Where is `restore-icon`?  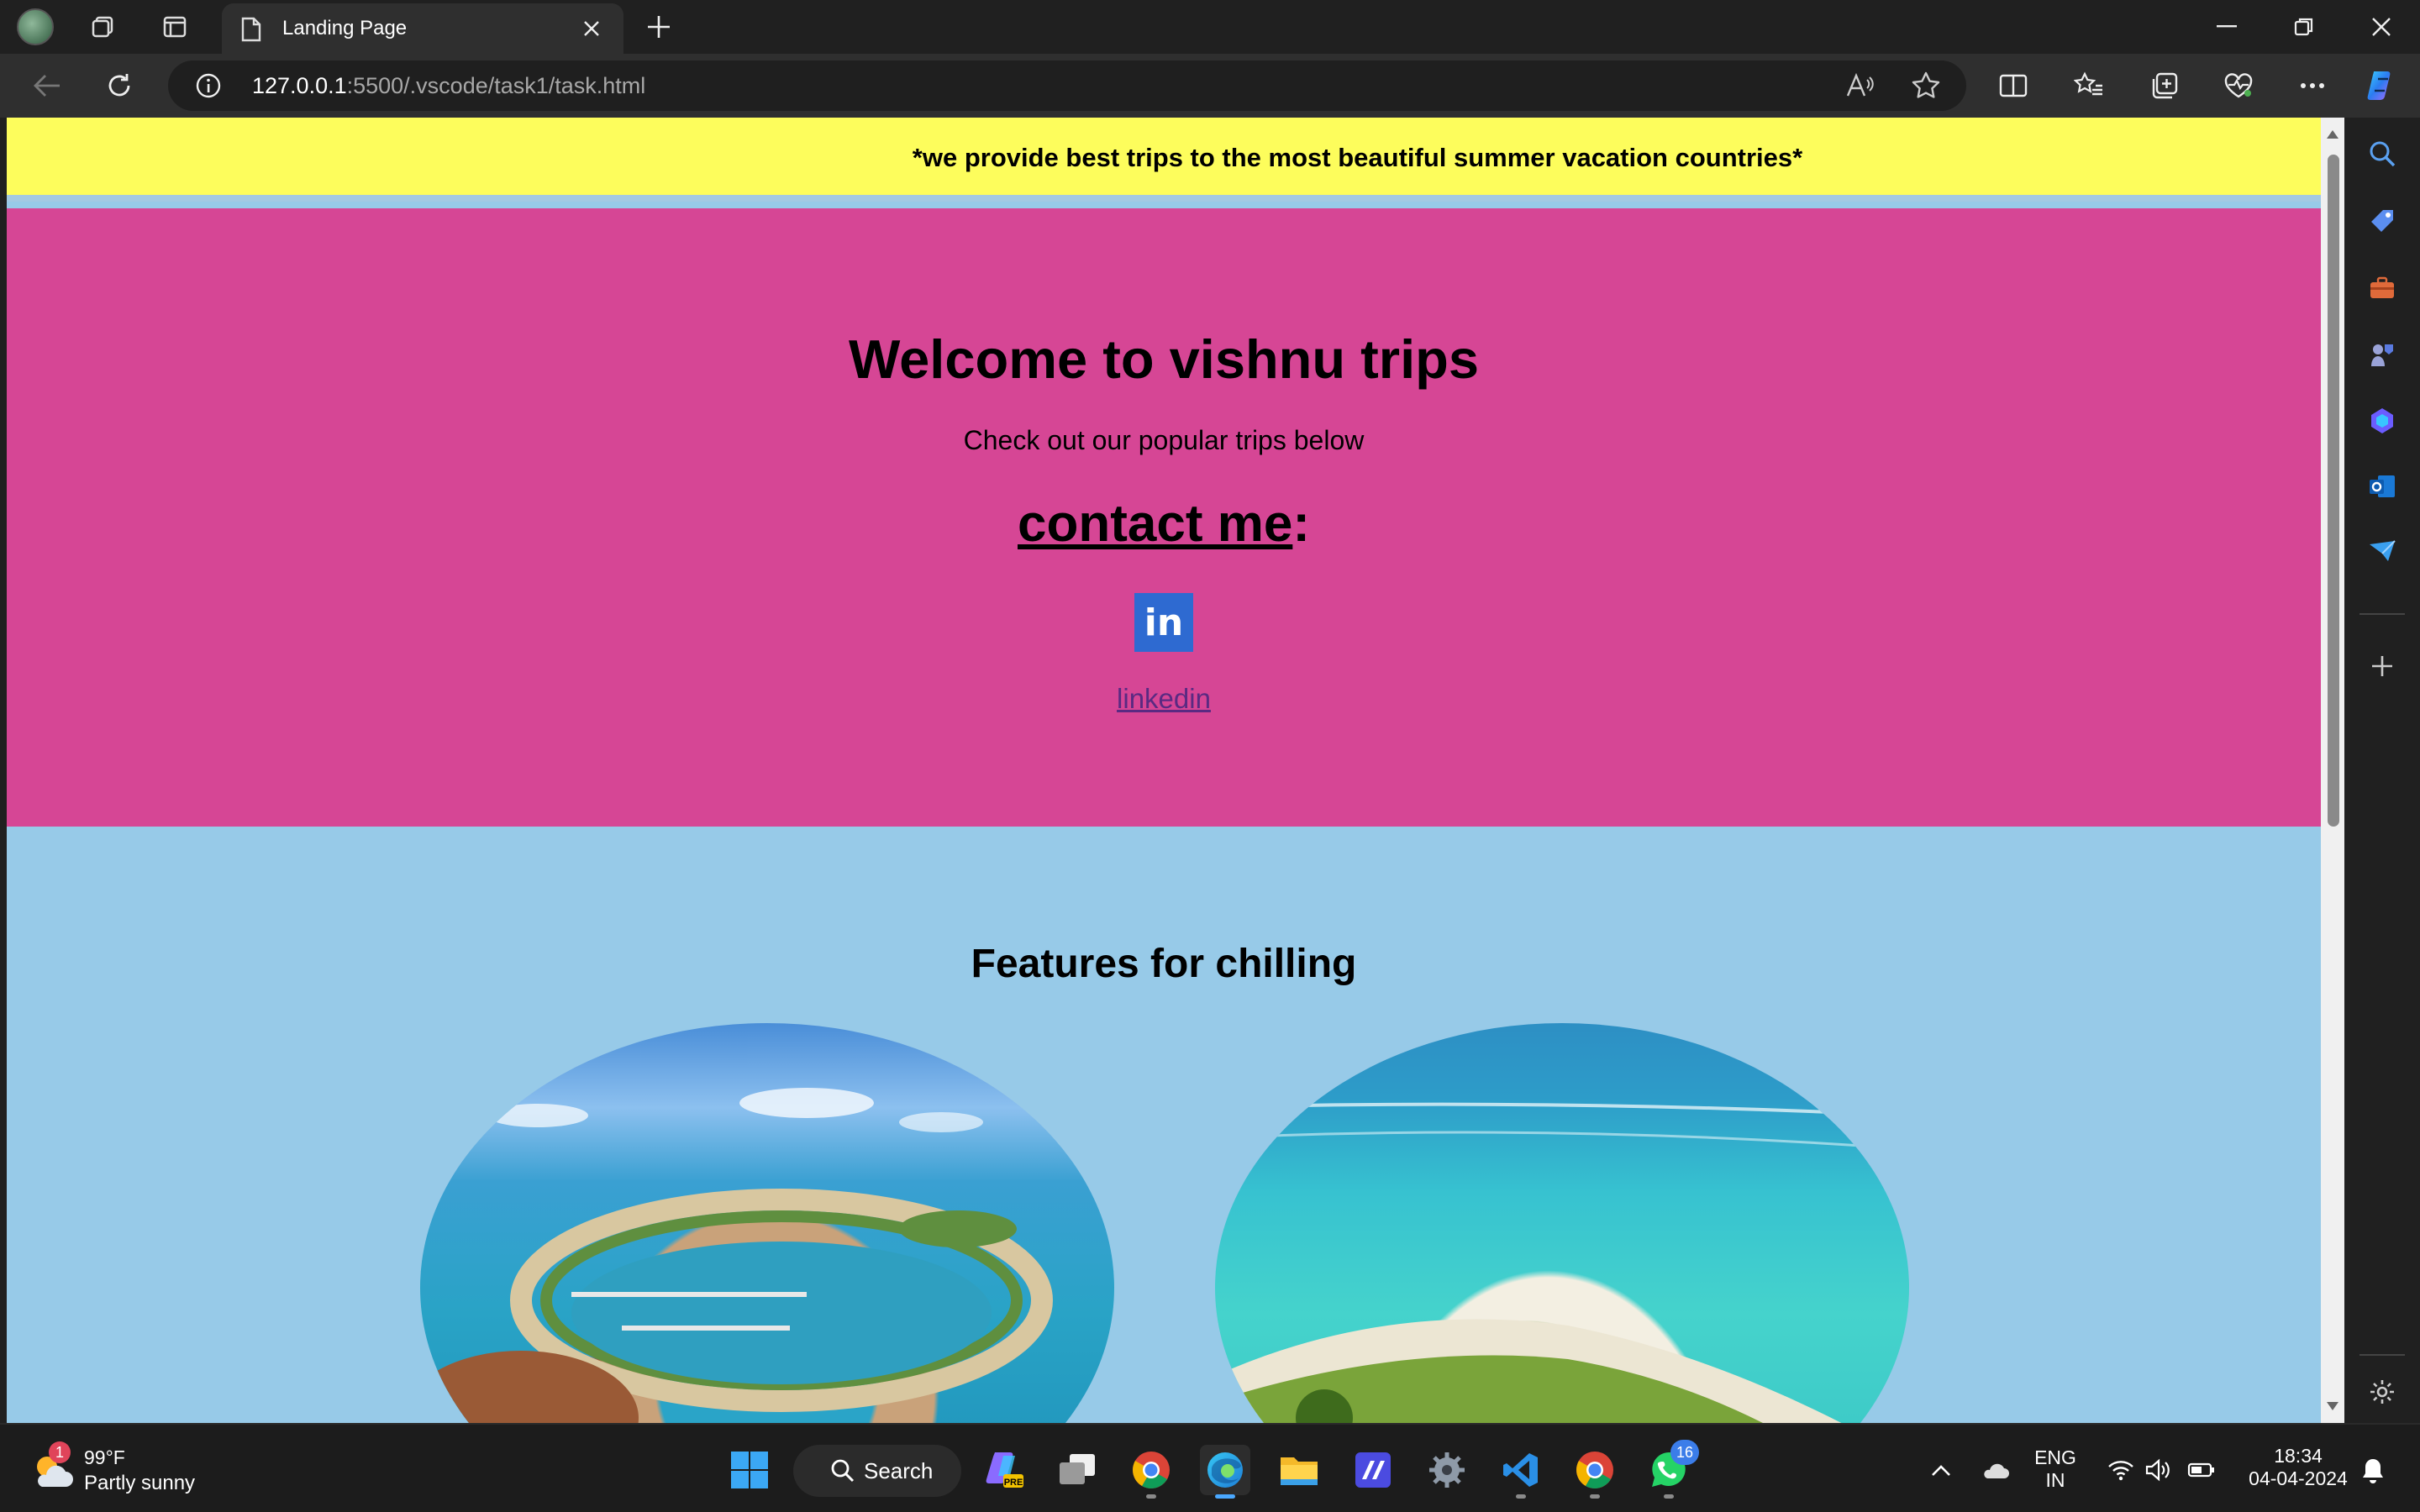 restore-icon is located at coordinates (2304, 26).